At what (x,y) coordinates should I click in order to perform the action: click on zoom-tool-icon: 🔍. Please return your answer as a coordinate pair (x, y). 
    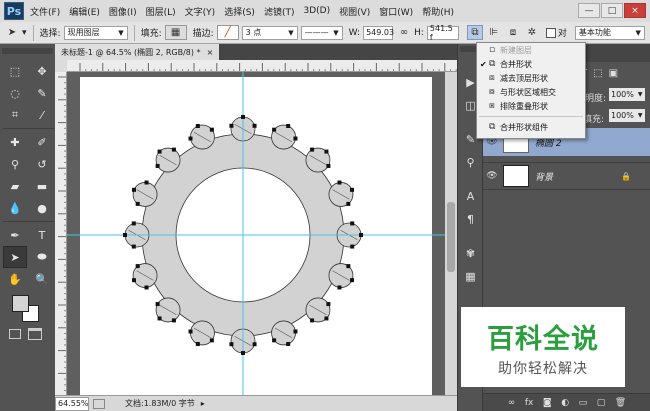
    Looking at the image, I should click on (42, 279).